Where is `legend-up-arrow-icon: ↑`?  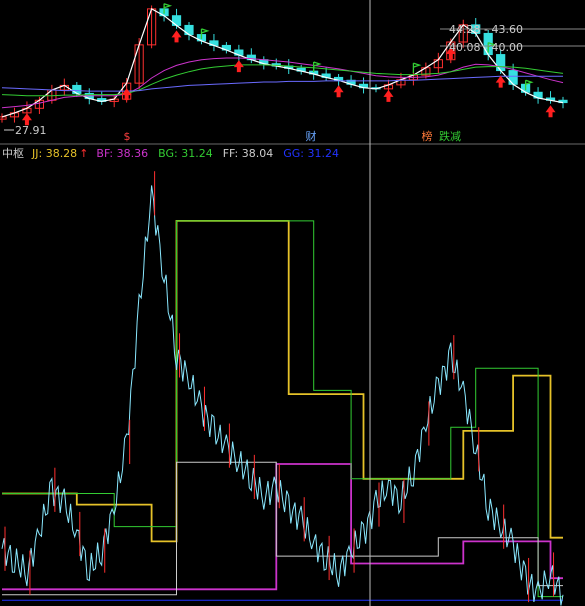
legend-up-arrow-icon: ↑ is located at coordinates (83, 153).